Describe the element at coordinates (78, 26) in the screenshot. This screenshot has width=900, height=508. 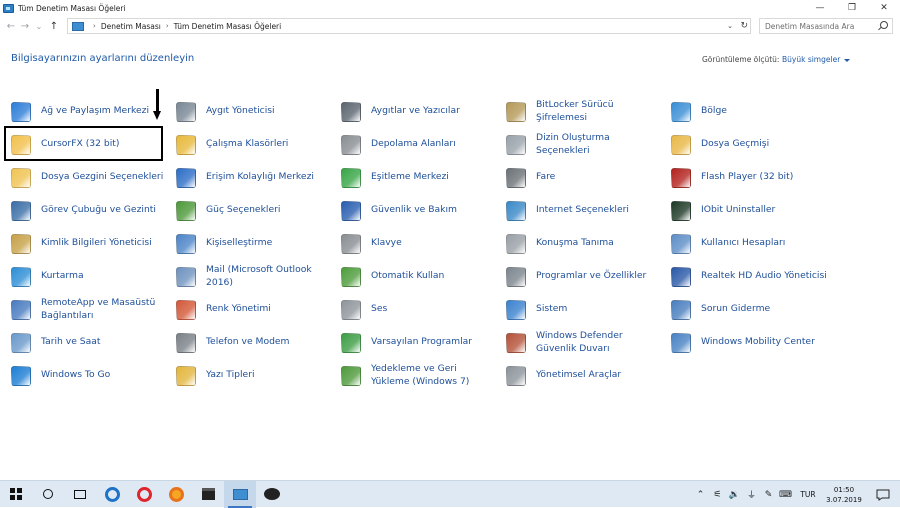
I see `control-panel-icon` at that location.